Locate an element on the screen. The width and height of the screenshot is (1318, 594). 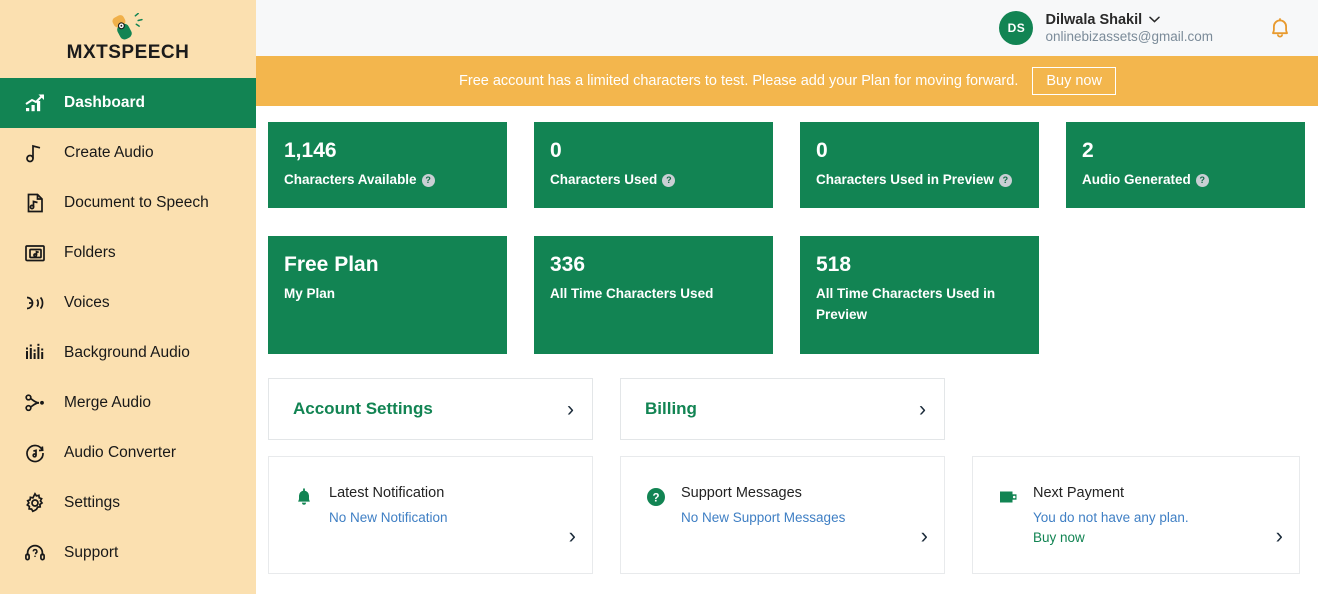
stat-card-all-time-characters-used: 336 All Time Characters Used is located at coordinates (653, 295).